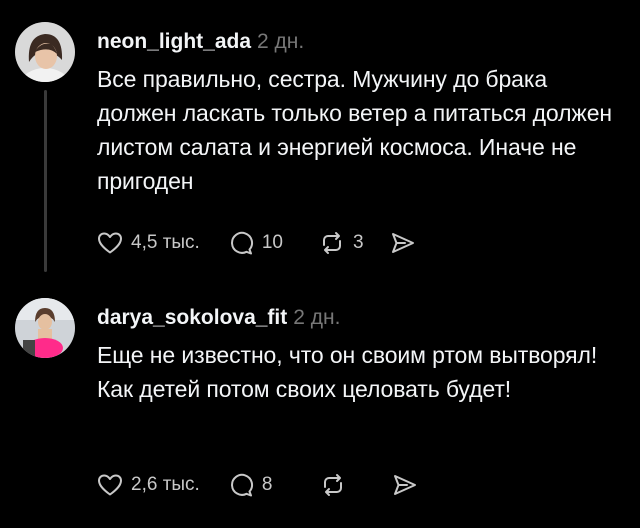 The image size is (640, 528). What do you see at coordinates (356, 42) in the screenshot?
I see `comment-header: neon_light_ada 2 дн.` at bounding box center [356, 42].